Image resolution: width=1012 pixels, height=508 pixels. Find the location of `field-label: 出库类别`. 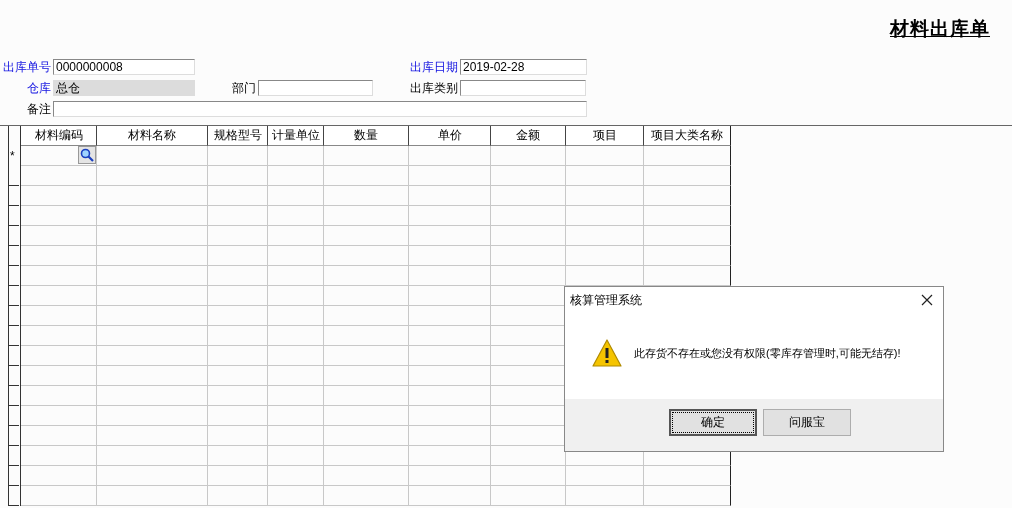

field-label: 出库类别 is located at coordinates (434, 88).